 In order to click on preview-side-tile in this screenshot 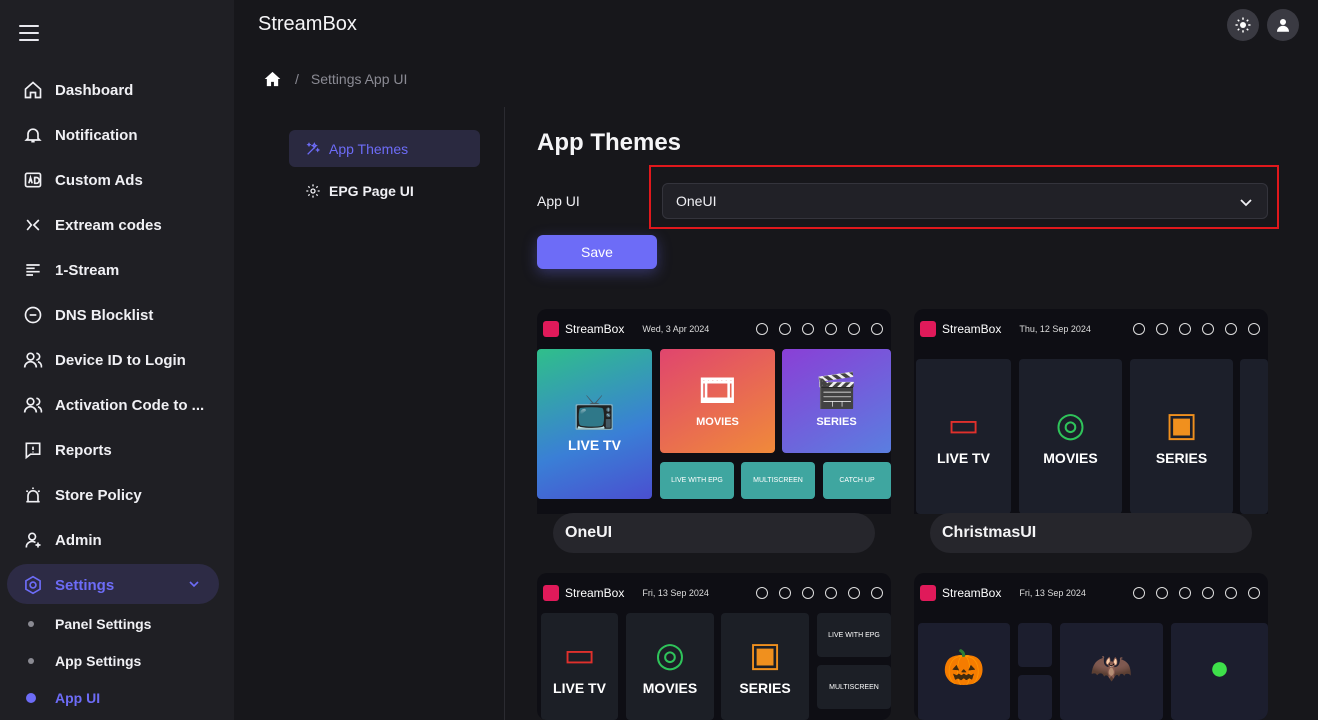, I will do `click(1254, 436)`.